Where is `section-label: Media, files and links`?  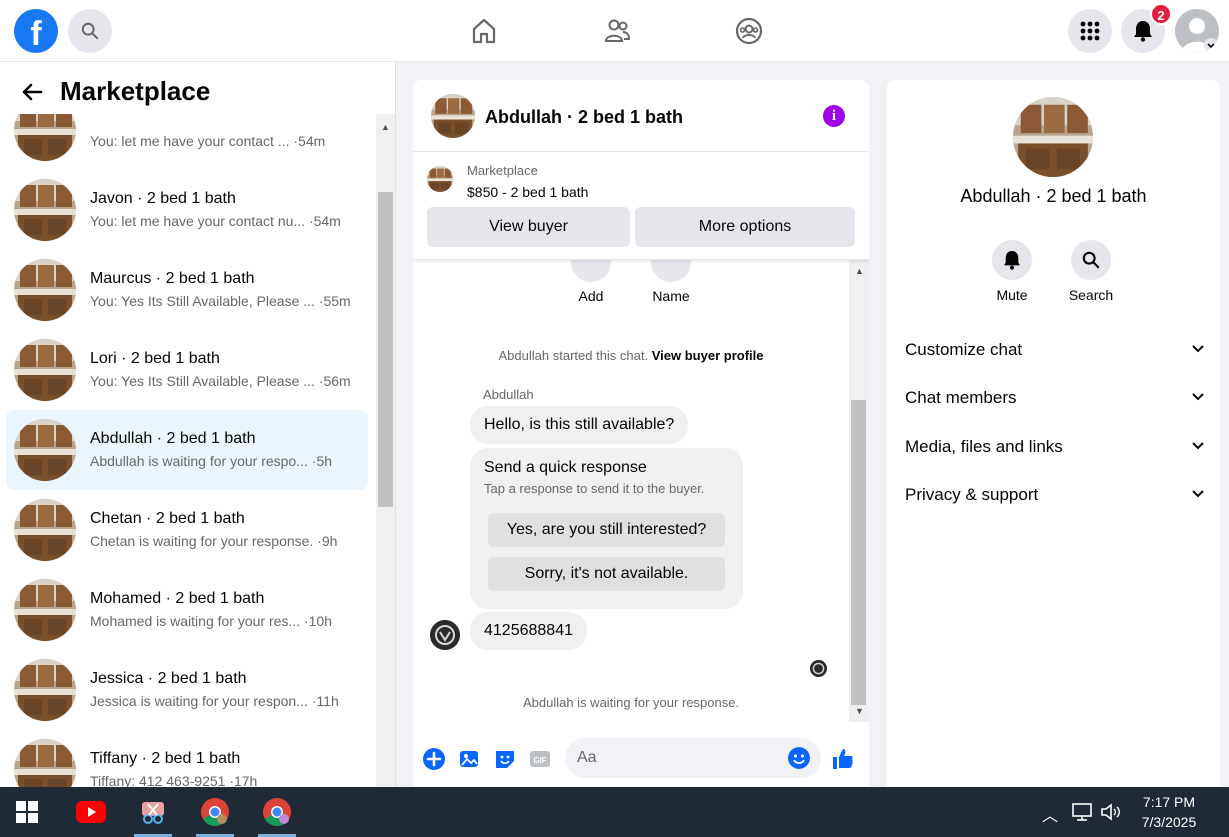 section-label: Media, files and links is located at coordinates (984, 446).